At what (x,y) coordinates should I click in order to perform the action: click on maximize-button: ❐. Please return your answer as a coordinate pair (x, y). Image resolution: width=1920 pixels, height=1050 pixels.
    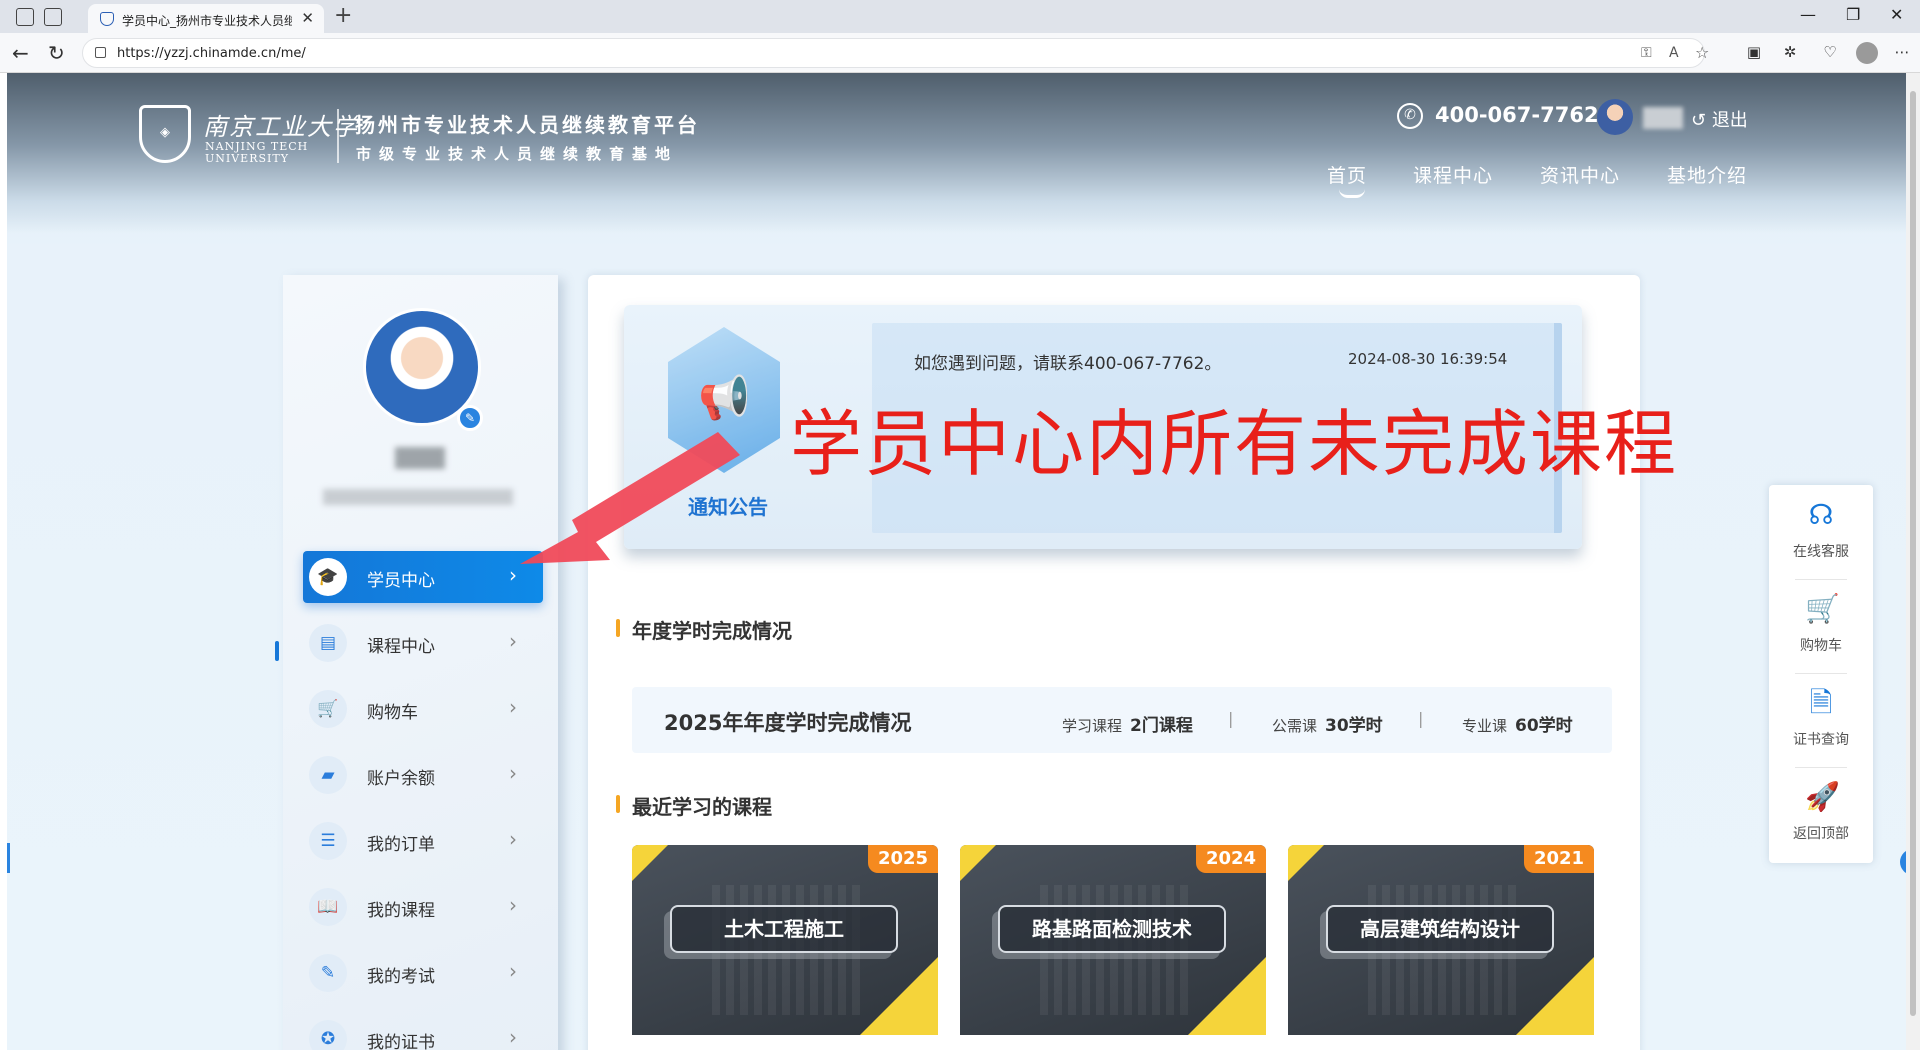
    Looking at the image, I should click on (1853, 14).